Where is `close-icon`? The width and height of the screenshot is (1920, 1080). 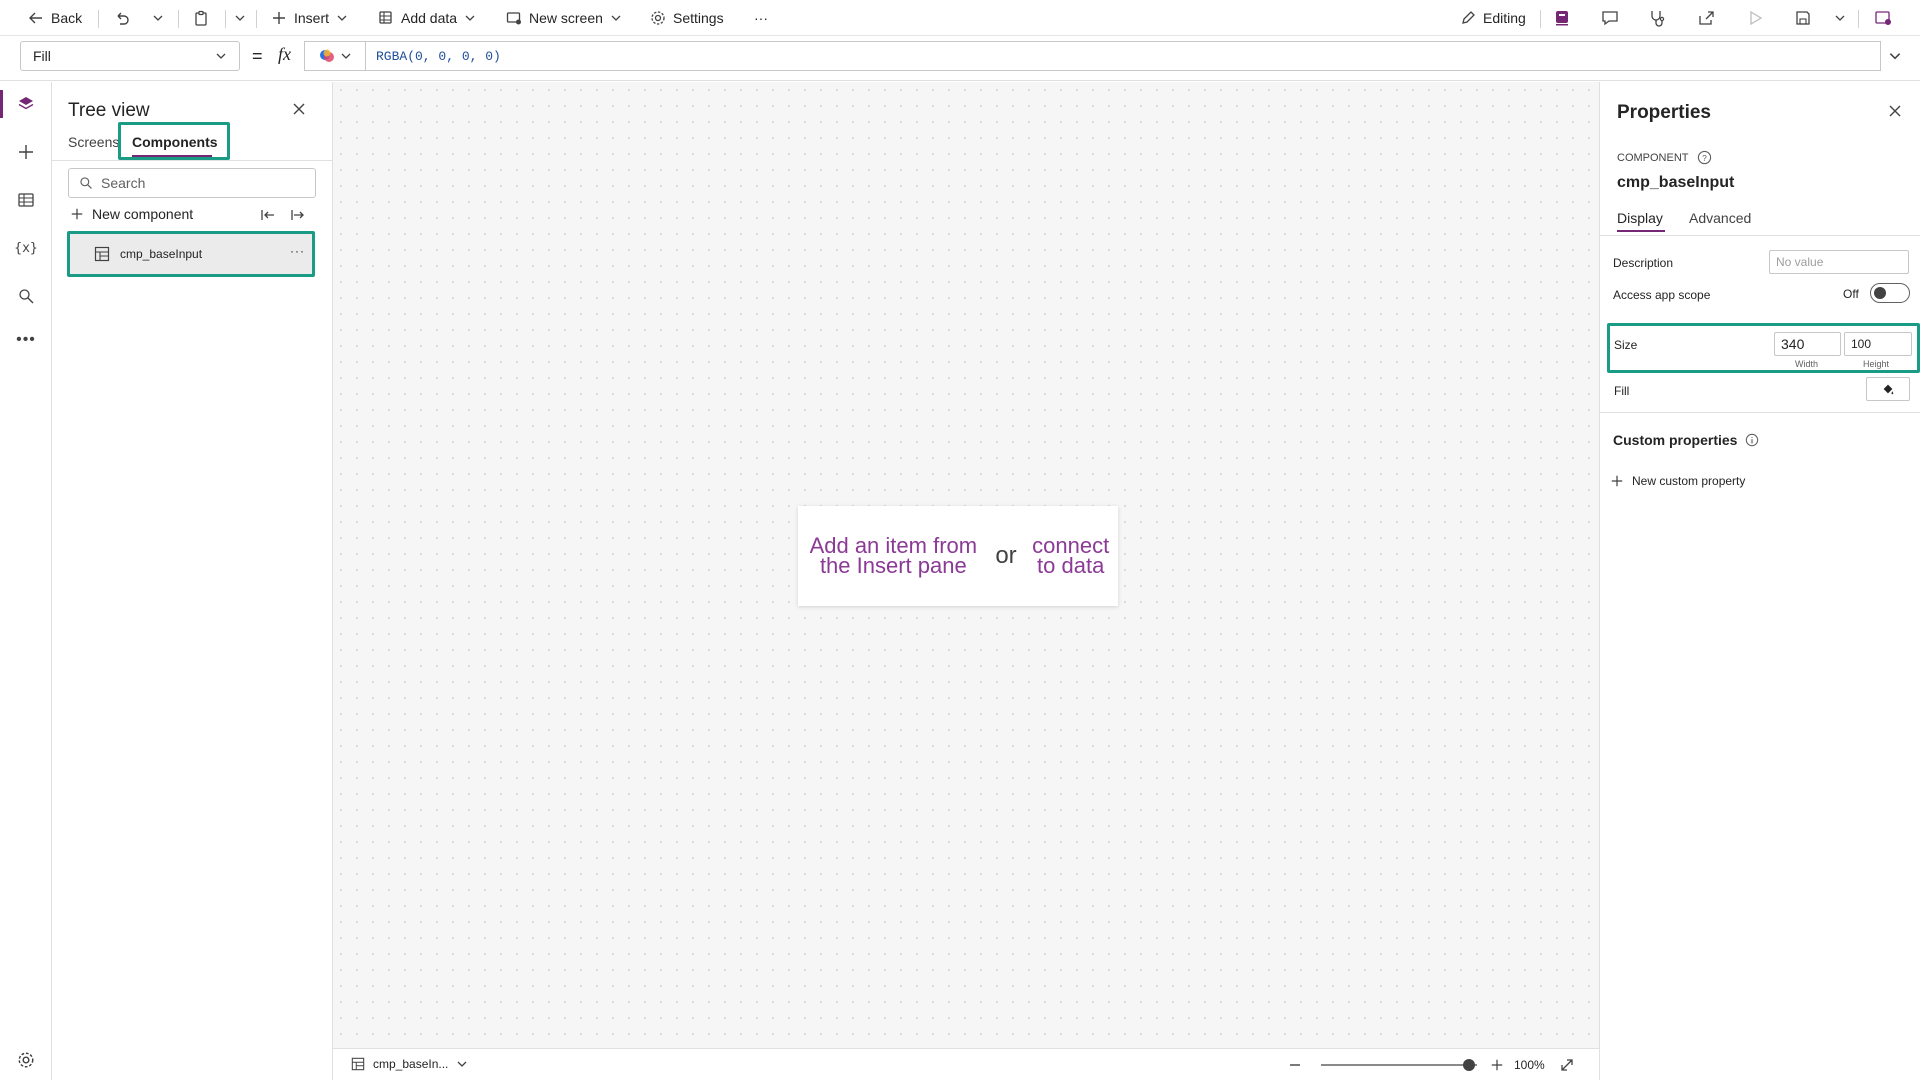 close-icon is located at coordinates (1895, 111).